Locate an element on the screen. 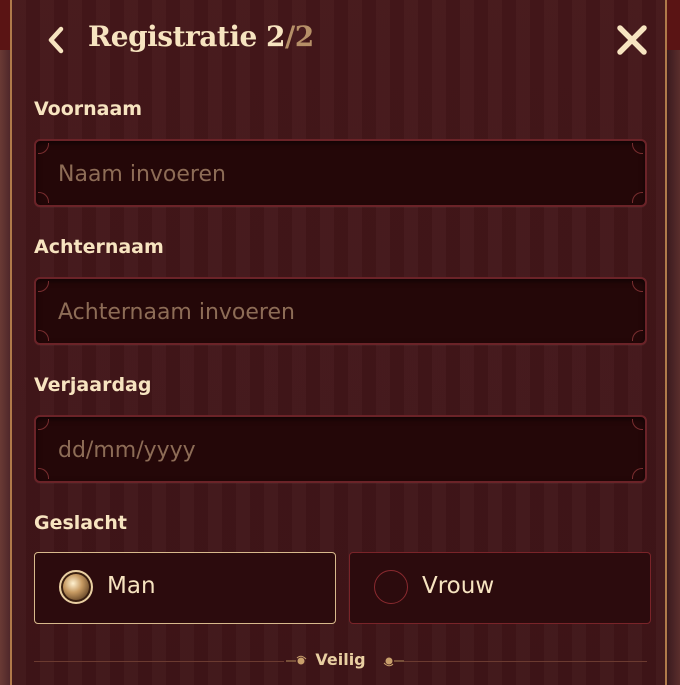  close-button is located at coordinates (632, 40).